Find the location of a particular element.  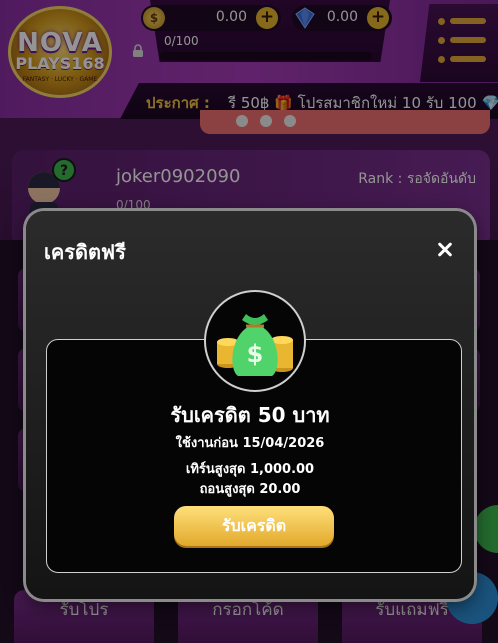

max-turnover: เทิร์นสูงสุด 1,000.00 is located at coordinates (250, 469).